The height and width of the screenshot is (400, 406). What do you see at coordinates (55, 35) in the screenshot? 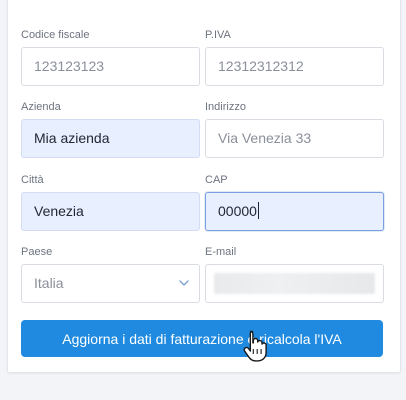
I see `codice-fiscale-label: Codice fiscale` at bounding box center [55, 35].